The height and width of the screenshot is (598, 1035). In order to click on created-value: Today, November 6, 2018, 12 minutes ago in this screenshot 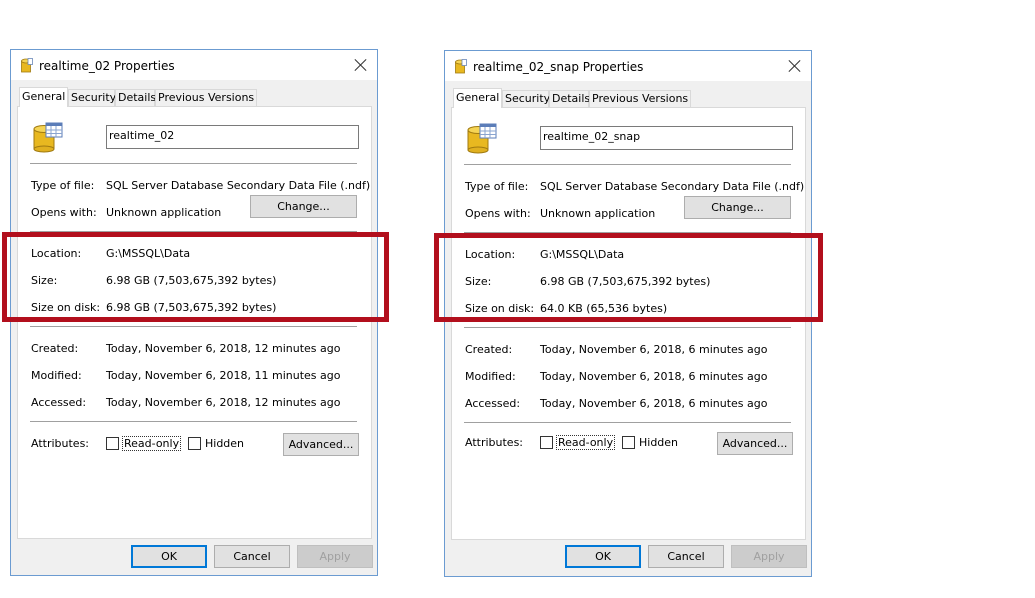, I will do `click(223, 348)`.